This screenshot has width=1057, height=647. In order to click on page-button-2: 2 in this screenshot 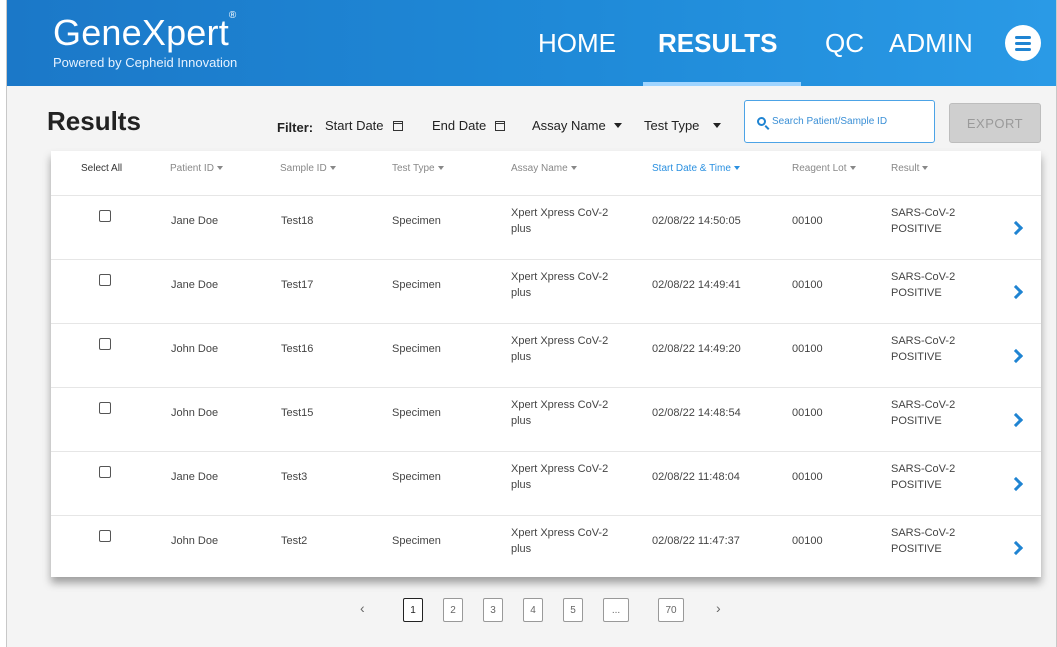, I will do `click(453, 610)`.